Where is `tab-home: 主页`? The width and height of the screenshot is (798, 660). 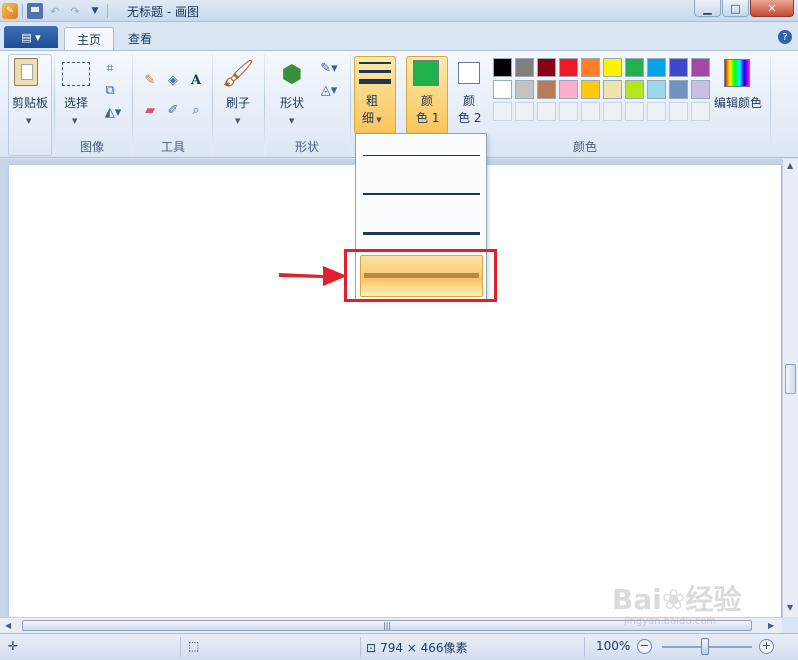
tab-home: 主页 is located at coordinates (89, 38).